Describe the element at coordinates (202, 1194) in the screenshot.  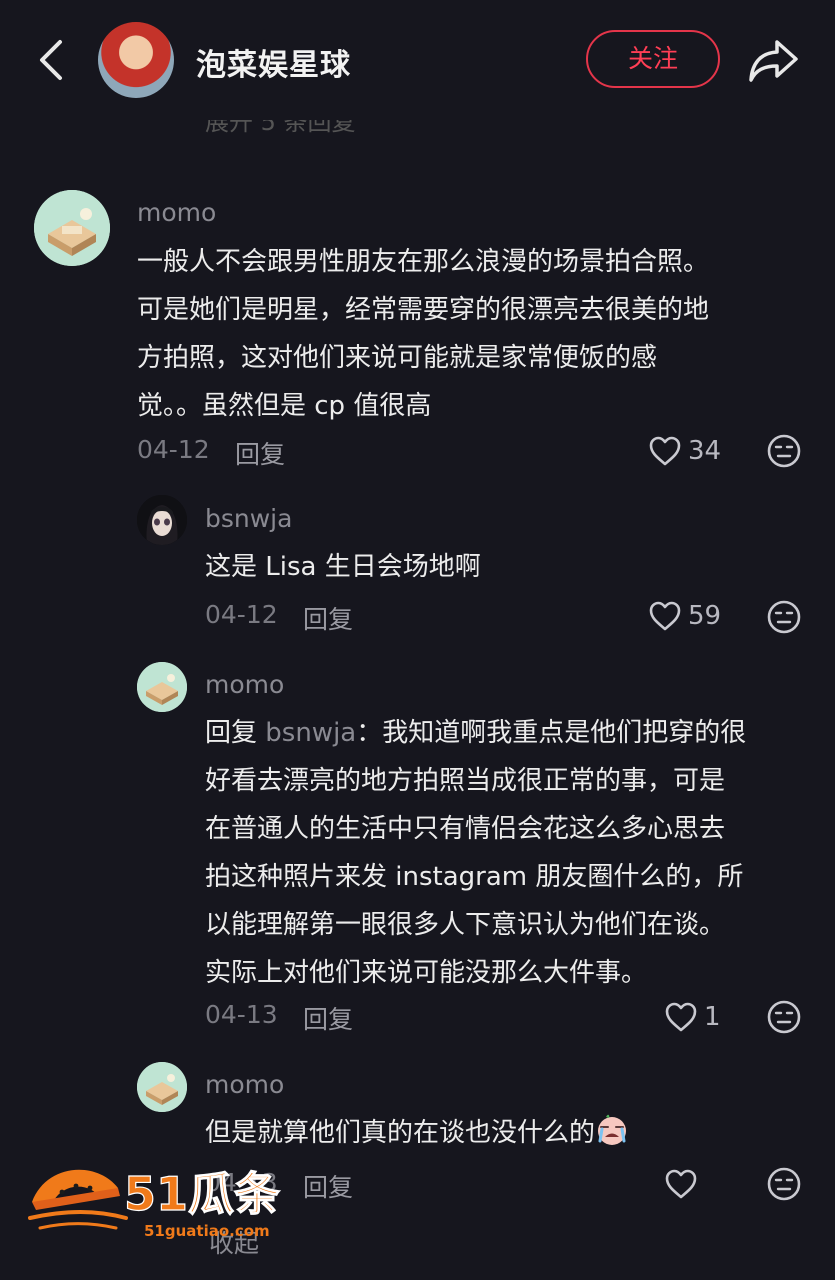
I see `watermark-brand: 51瓜条` at that location.